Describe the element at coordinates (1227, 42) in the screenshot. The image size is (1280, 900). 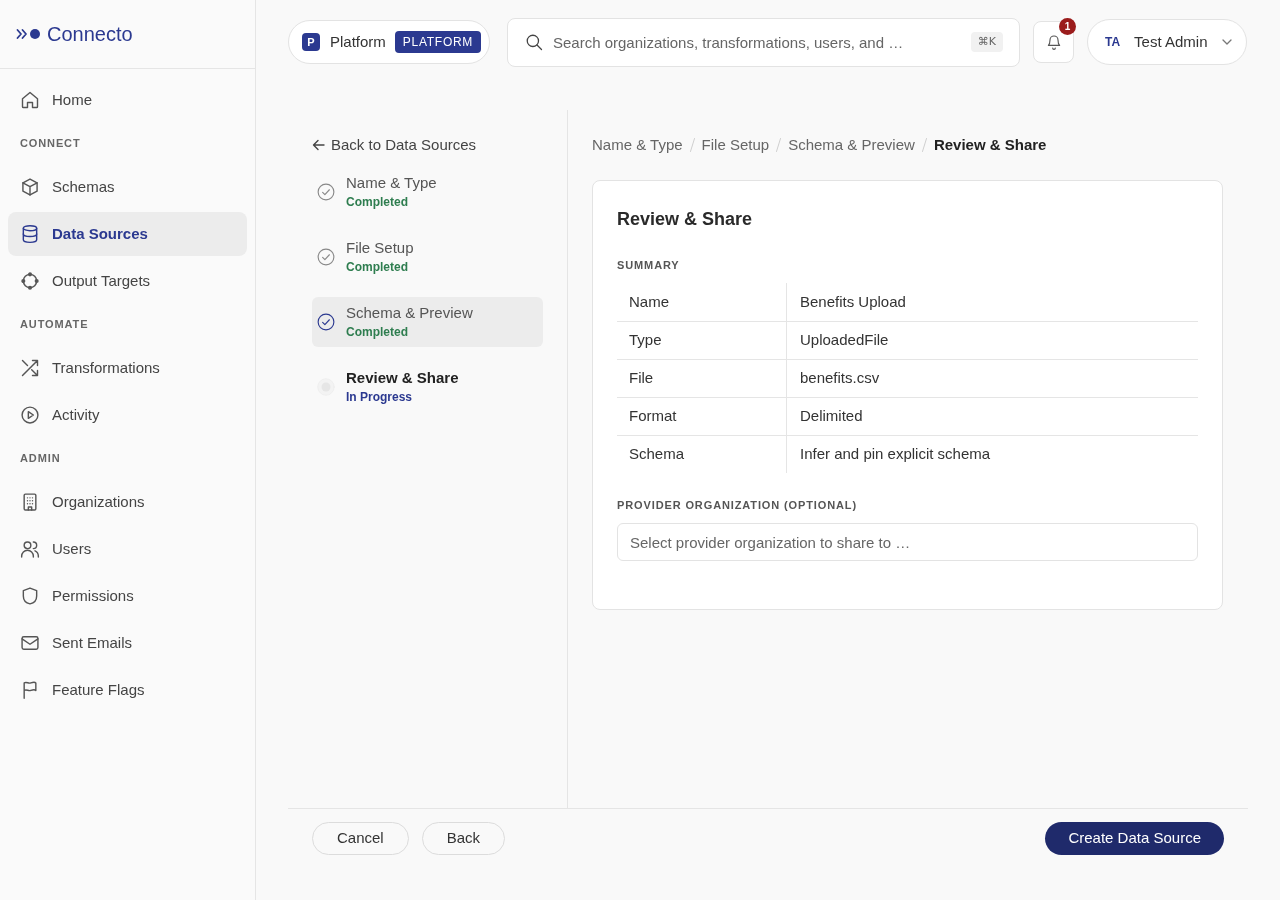
I see `chevron-down-icon` at that location.